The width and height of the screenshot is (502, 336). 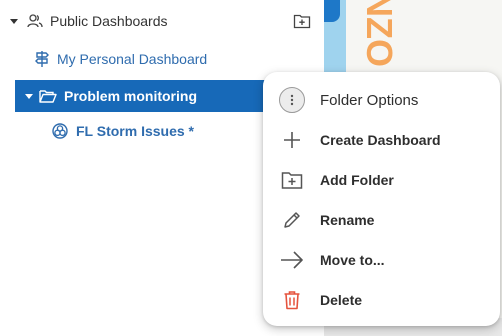 What do you see at coordinates (332, 11) in the screenshot?
I see `map-blue-mark` at bounding box center [332, 11].